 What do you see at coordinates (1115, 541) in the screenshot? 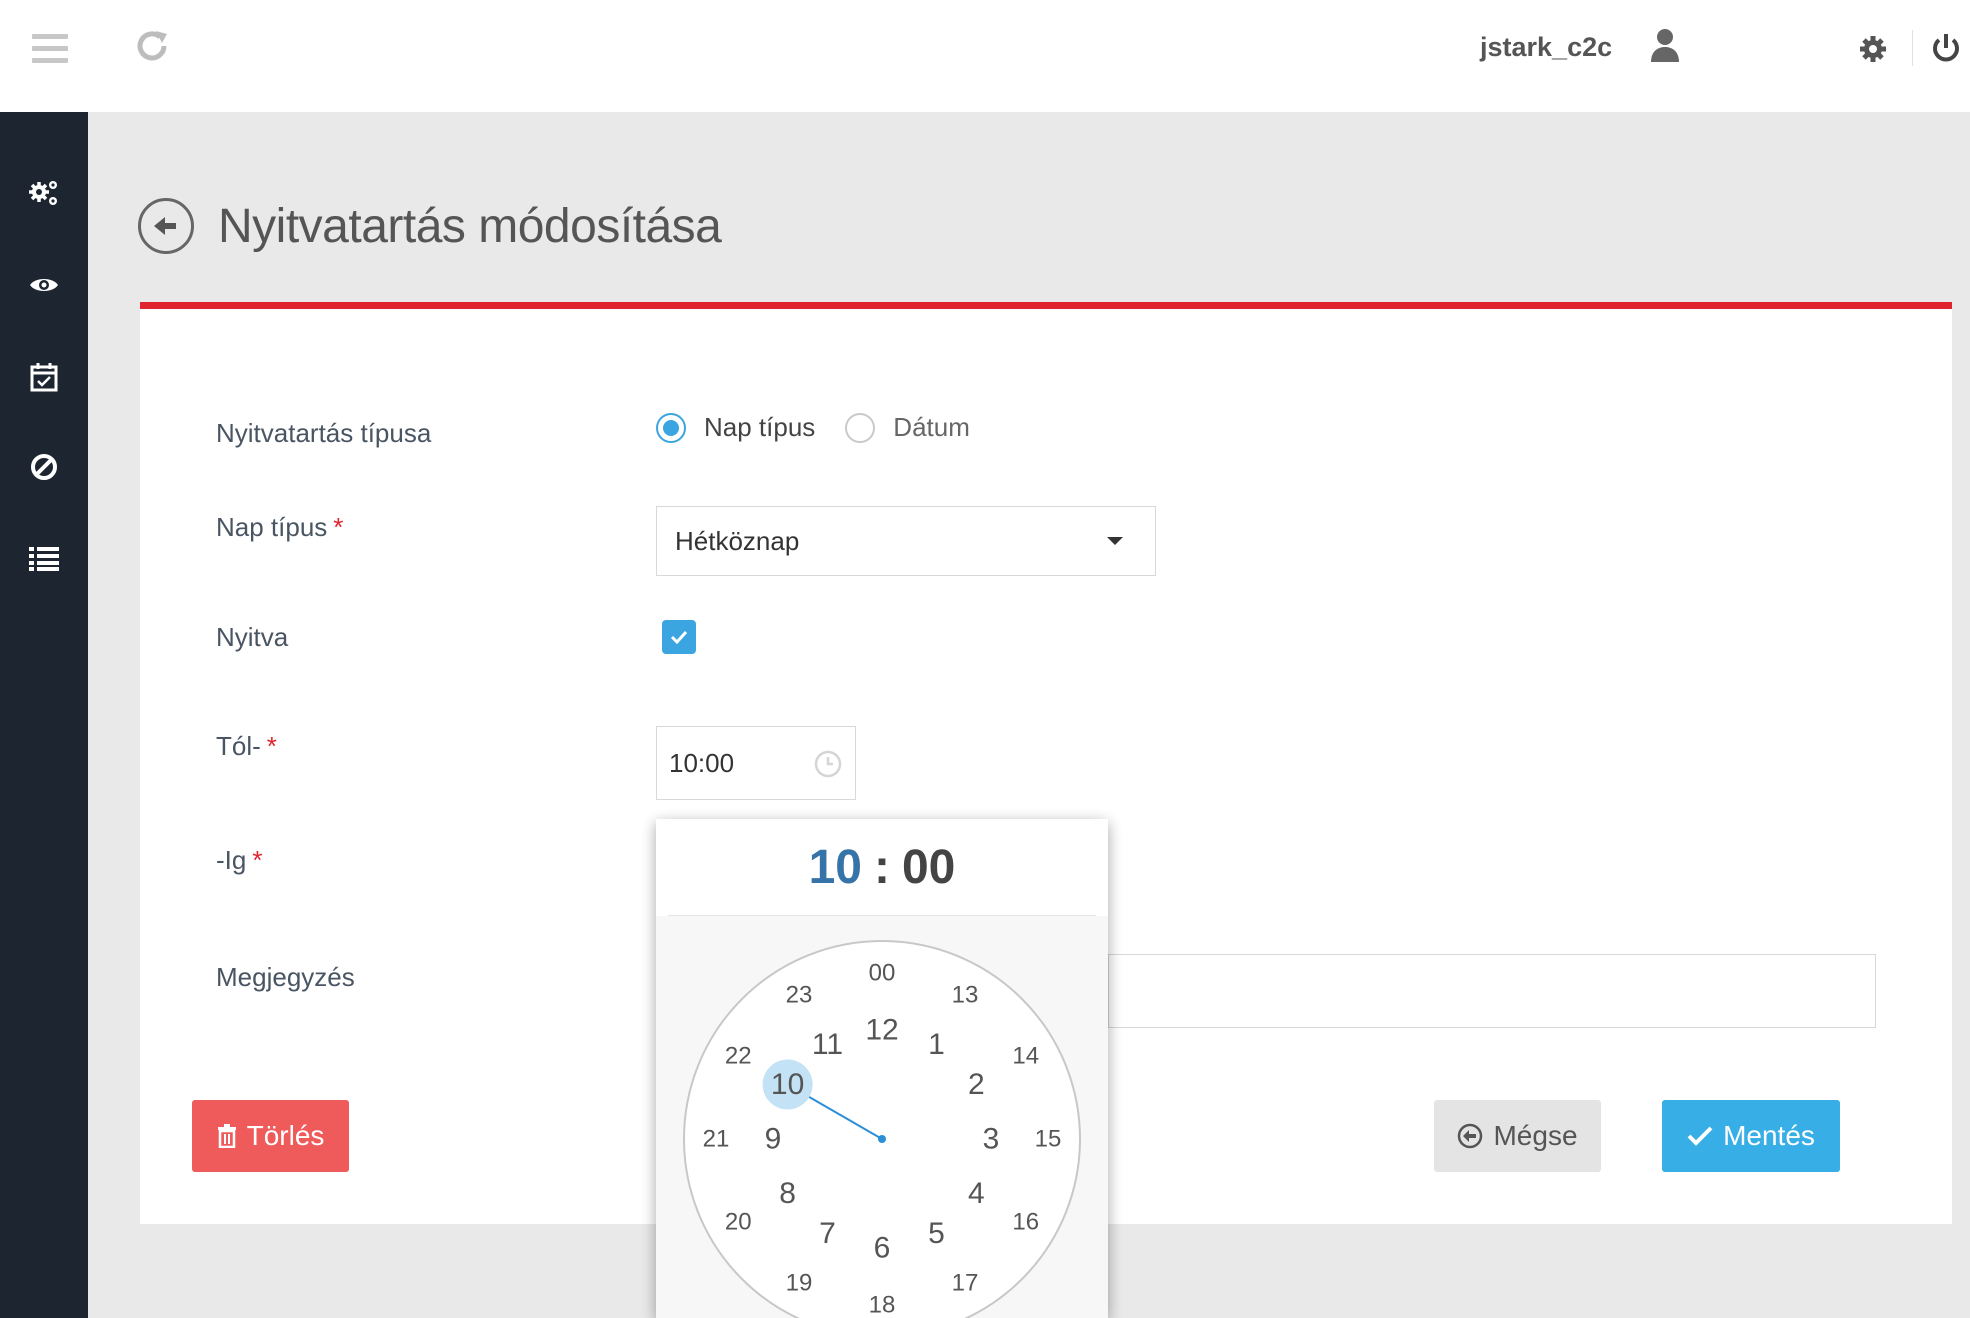
I see `caret-down-icon` at bounding box center [1115, 541].